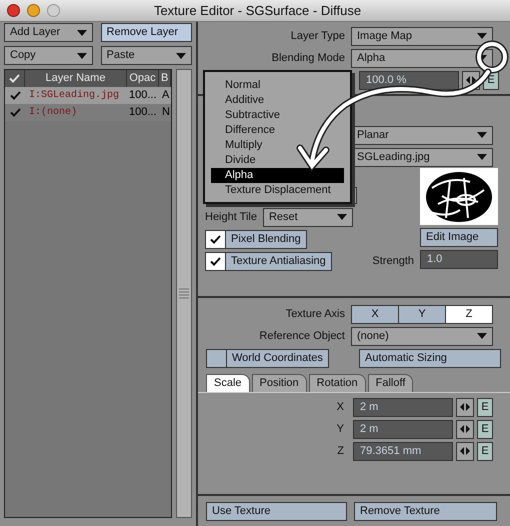 The width and height of the screenshot is (510, 526). I want to click on remove-texture-button: Remove Texture, so click(425, 511).